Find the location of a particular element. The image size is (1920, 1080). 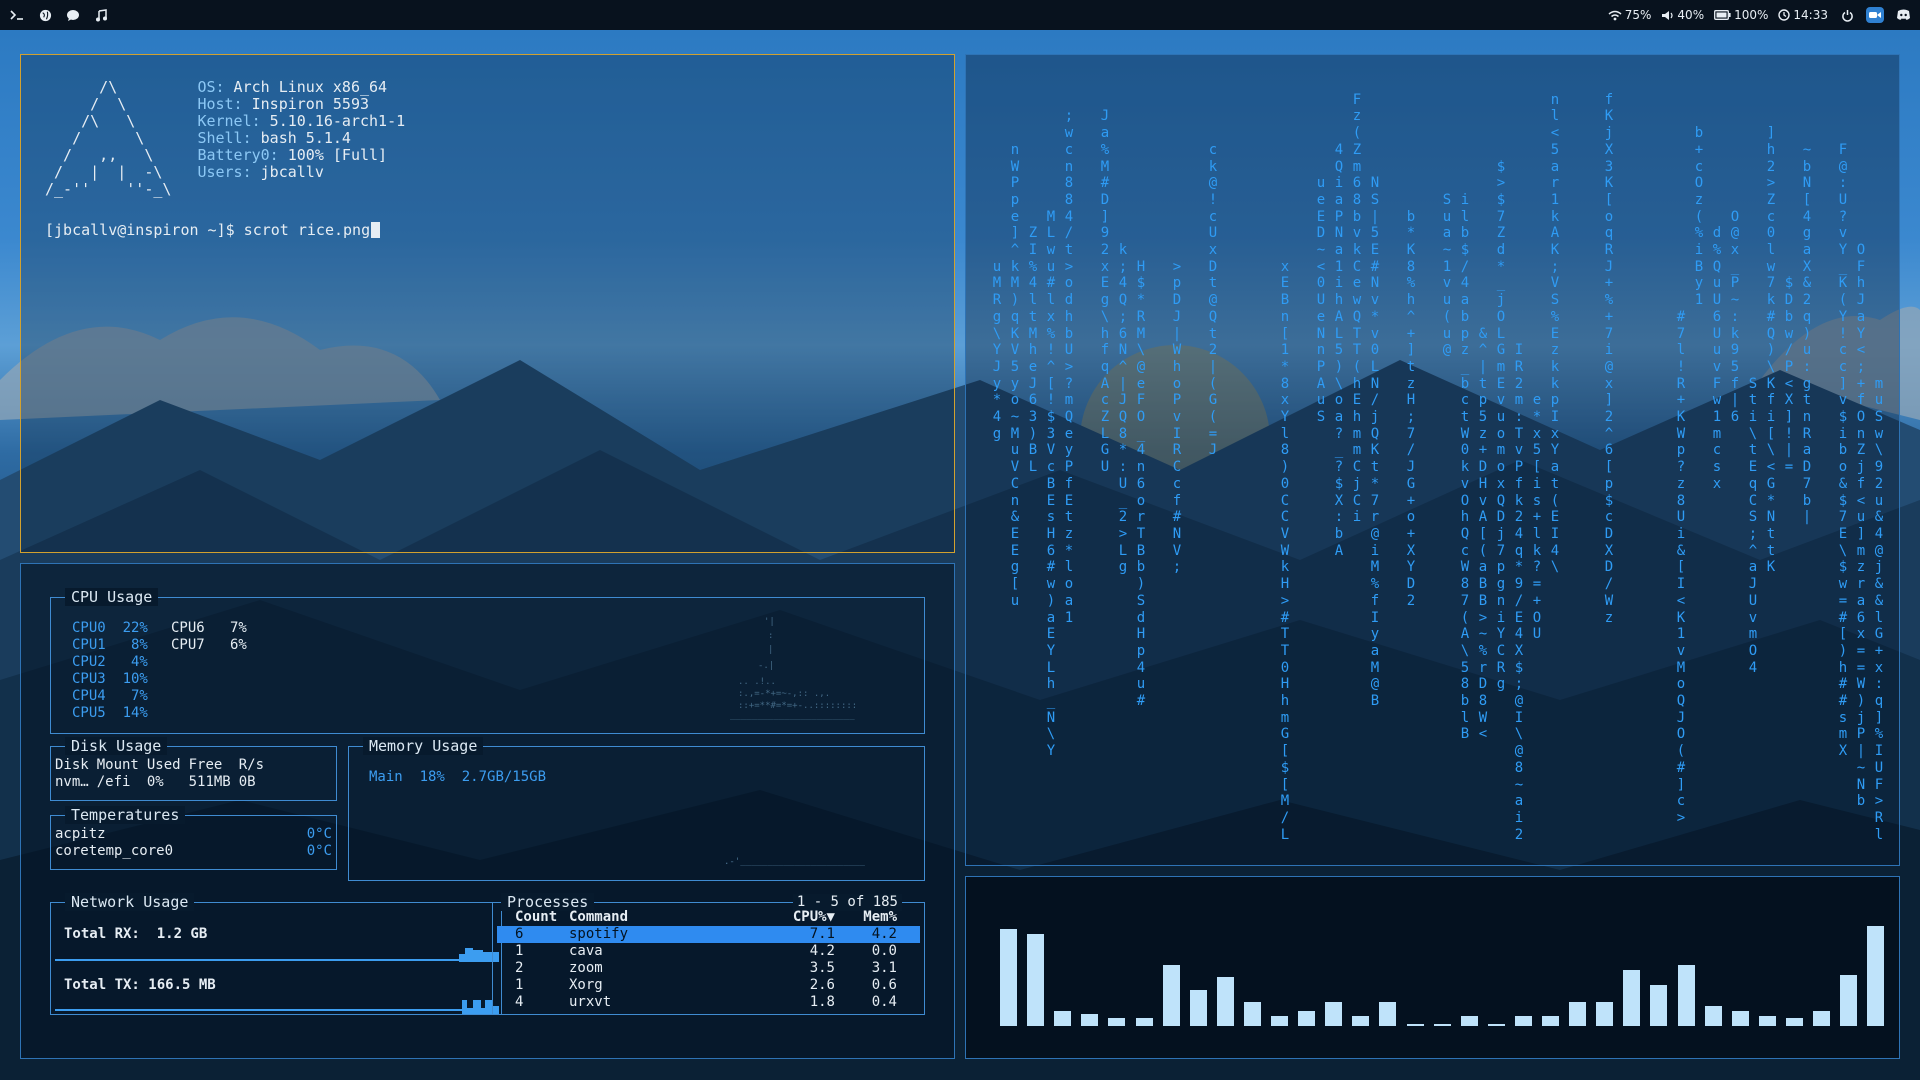

topbar-right: 75% 40% 100% 14:33 is located at coordinates (1760, 15).